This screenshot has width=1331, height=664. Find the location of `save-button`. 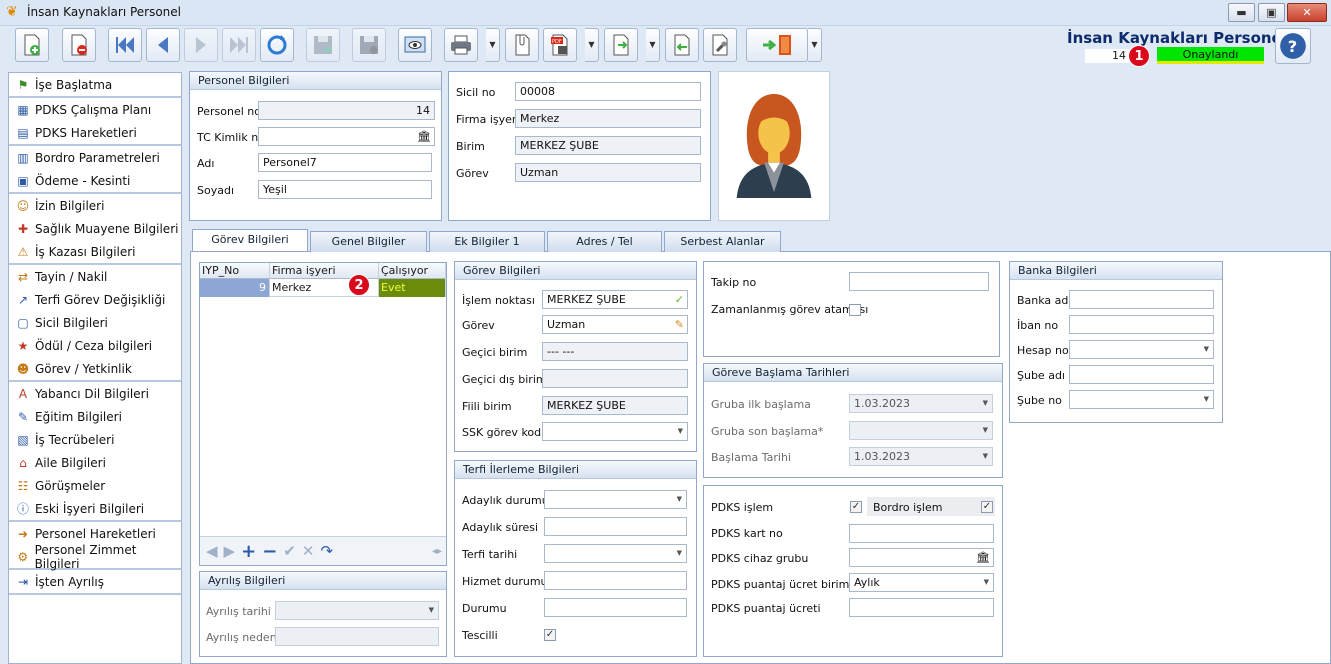

save-button is located at coordinates (323, 45).